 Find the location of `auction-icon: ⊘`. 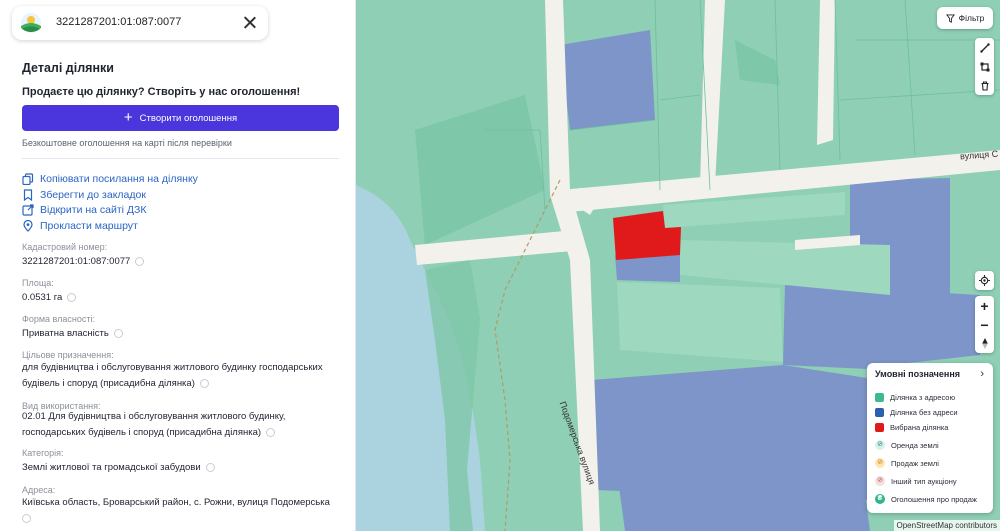

auction-icon: ⊘ is located at coordinates (880, 481).